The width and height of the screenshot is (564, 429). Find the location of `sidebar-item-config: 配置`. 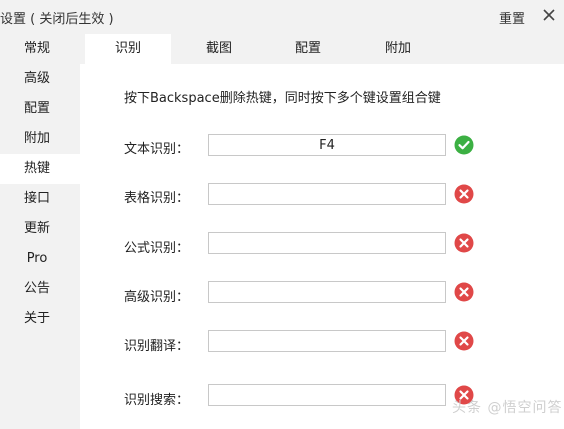

sidebar-item-config: 配置 is located at coordinates (40, 109).